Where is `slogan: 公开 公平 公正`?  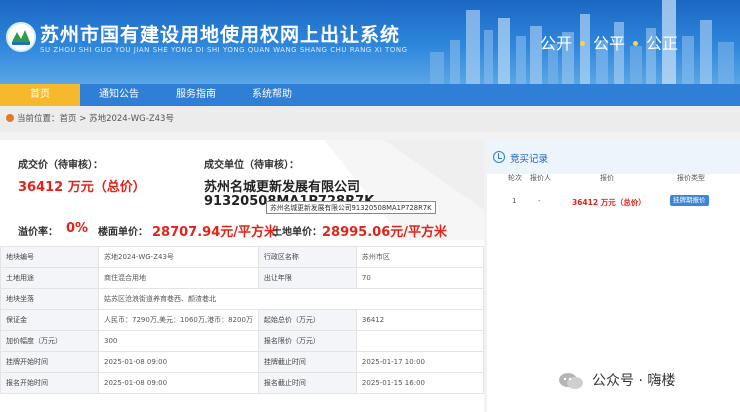 slogan: 公开 公平 公正 is located at coordinates (609, 42).